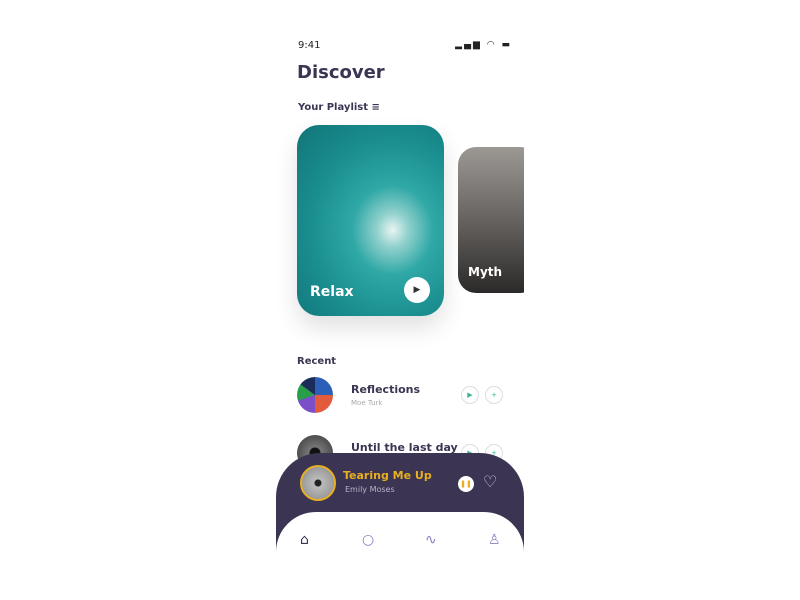 Image resolution: width=800 pixels, height=600 pixels. I want to click on playlist-card-myth: Myth, so click(491, 220).